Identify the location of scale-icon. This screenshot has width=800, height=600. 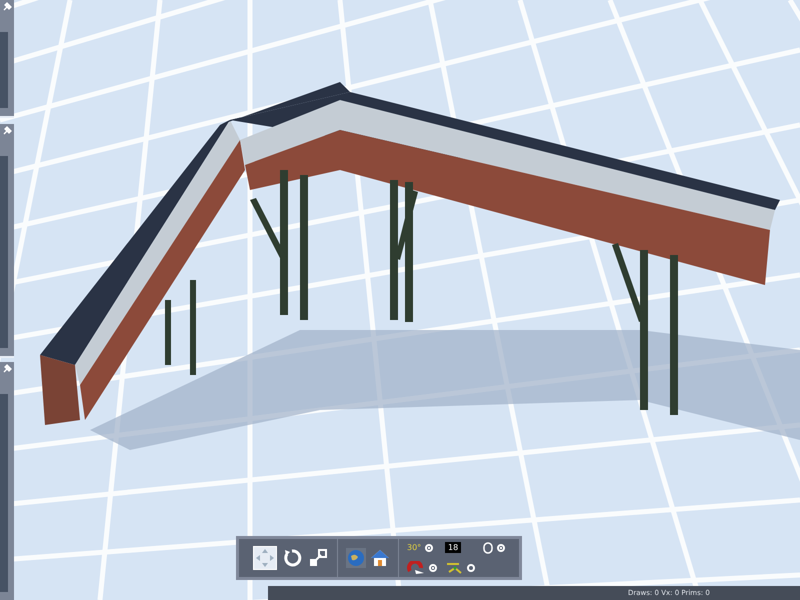
(318, 558).